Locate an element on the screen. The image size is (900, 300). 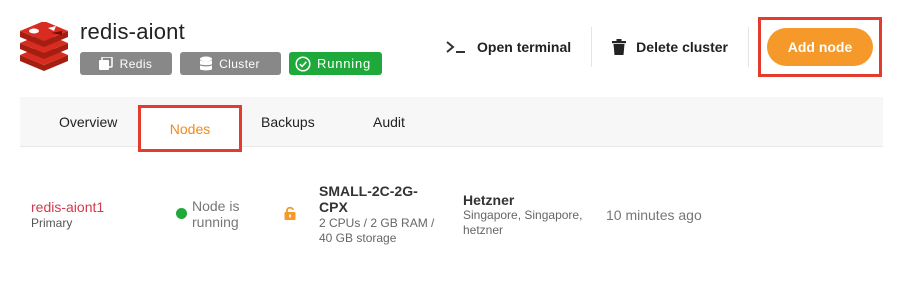
cluster-badges: Redis Cluster Running is located at coordinates (231, 63).